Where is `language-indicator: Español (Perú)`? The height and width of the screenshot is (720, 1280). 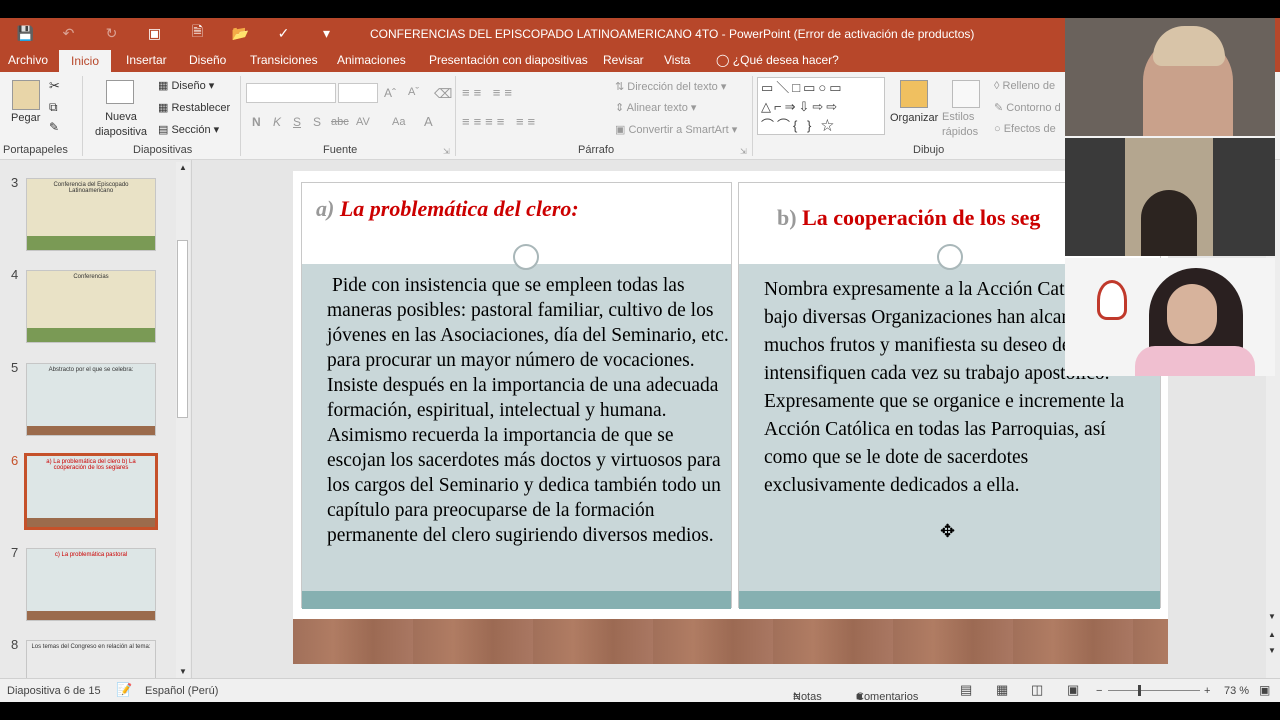 language-indicator: Español (Perú) is located at coordinates (181, 691).